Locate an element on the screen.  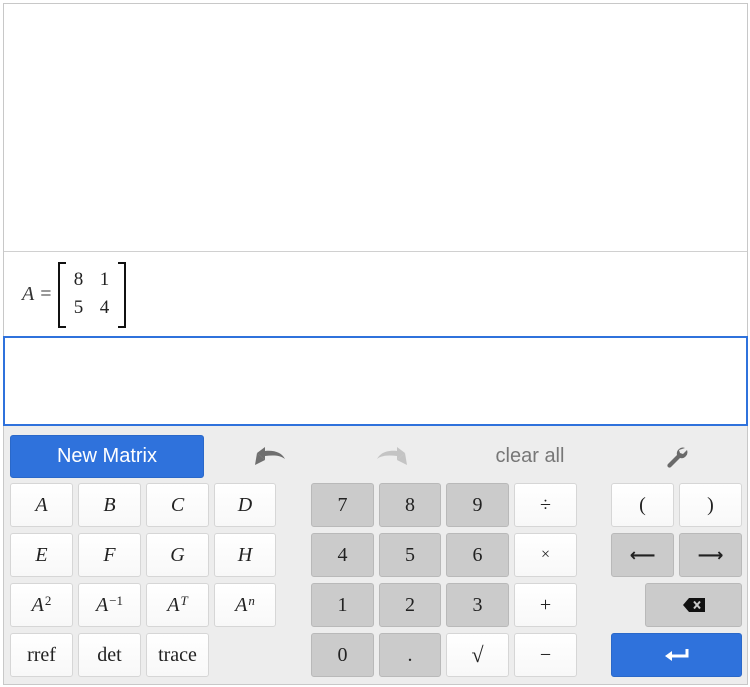
matrix-definition: A = 8 1 5 4 is located at coordinates (74, 295).